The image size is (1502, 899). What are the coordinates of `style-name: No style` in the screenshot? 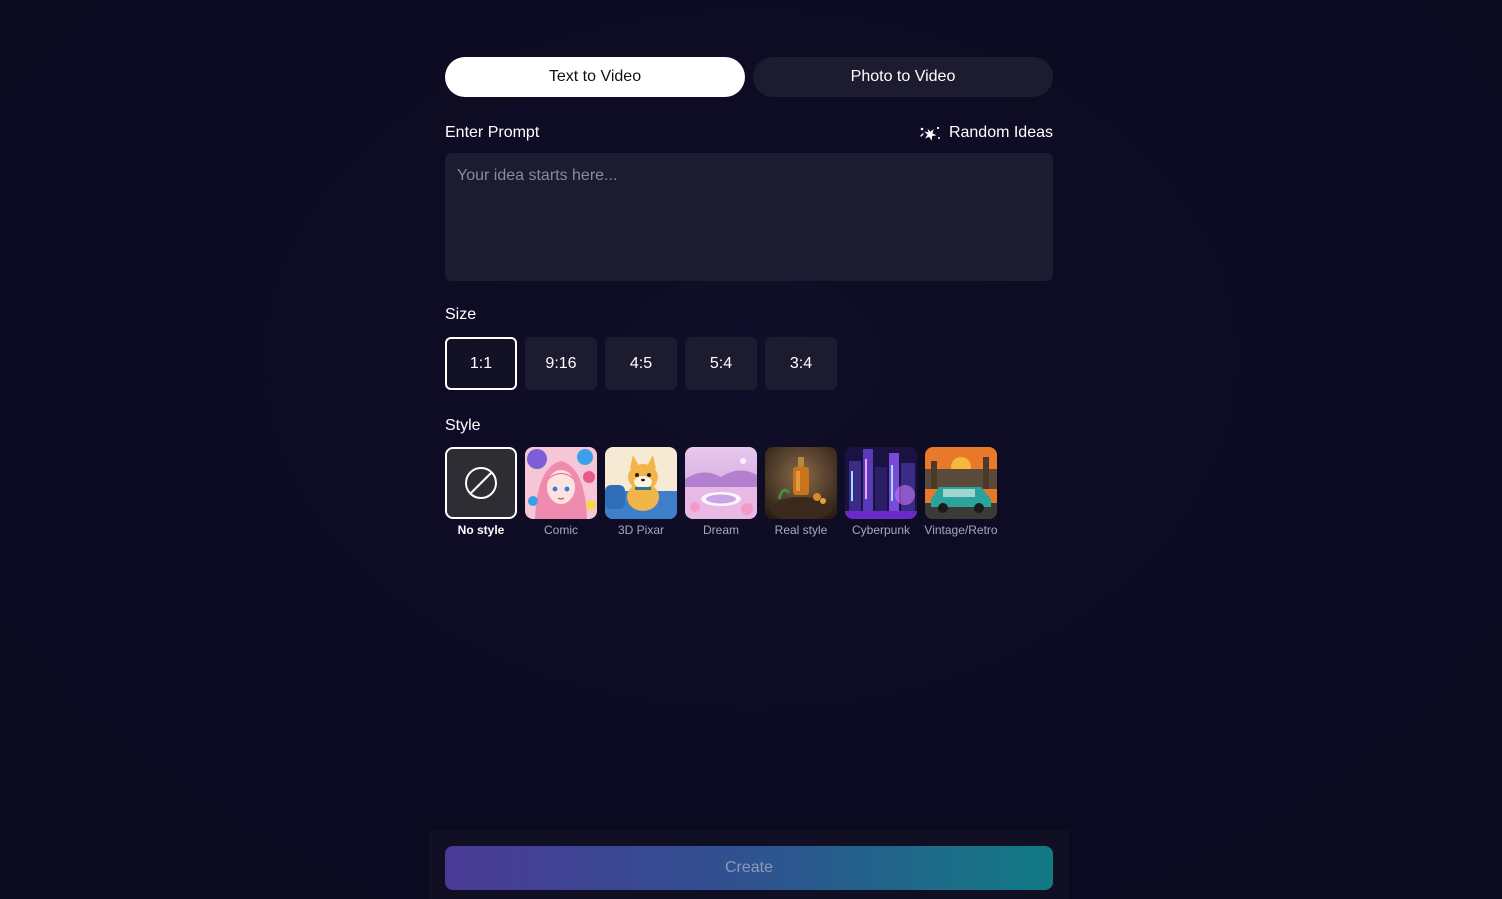 It's located at (481, 530).